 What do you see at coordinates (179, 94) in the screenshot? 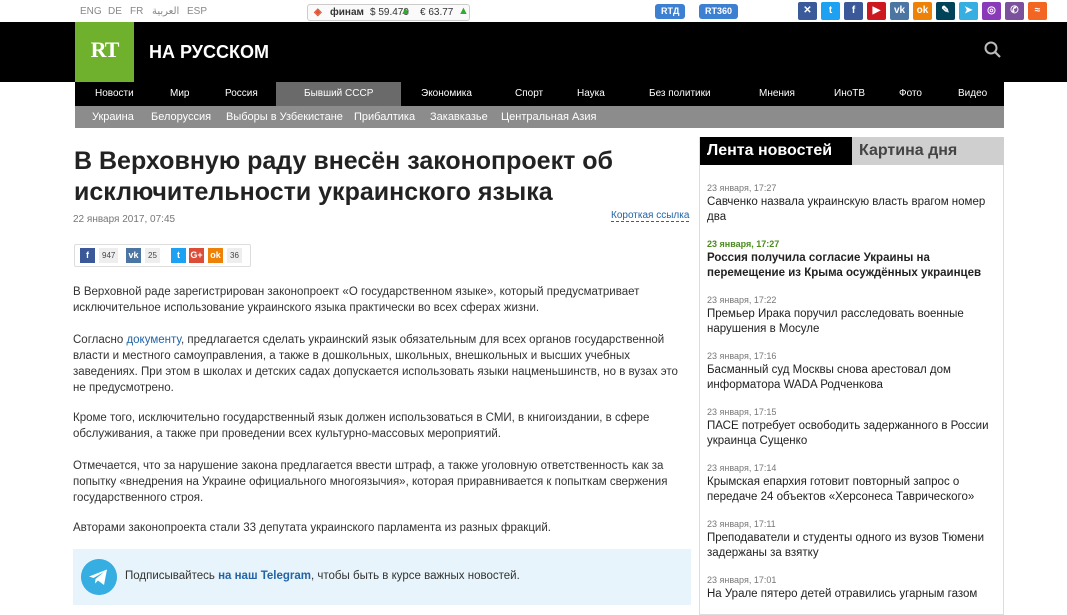
I see `nav-item-world: Мир` at bounding box center [179, 94].